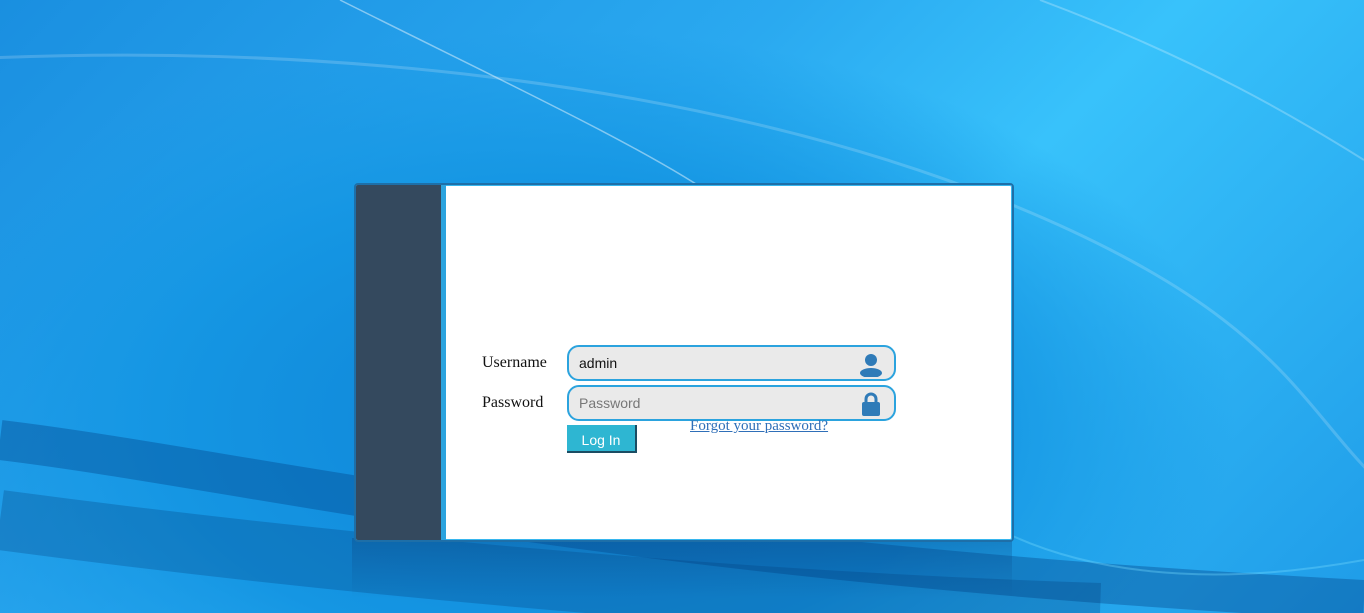 This screenshot has height=613, width=1364. Describe the element at coordinates (871, 364) in the screenshot. I see `user-icon` at that location.